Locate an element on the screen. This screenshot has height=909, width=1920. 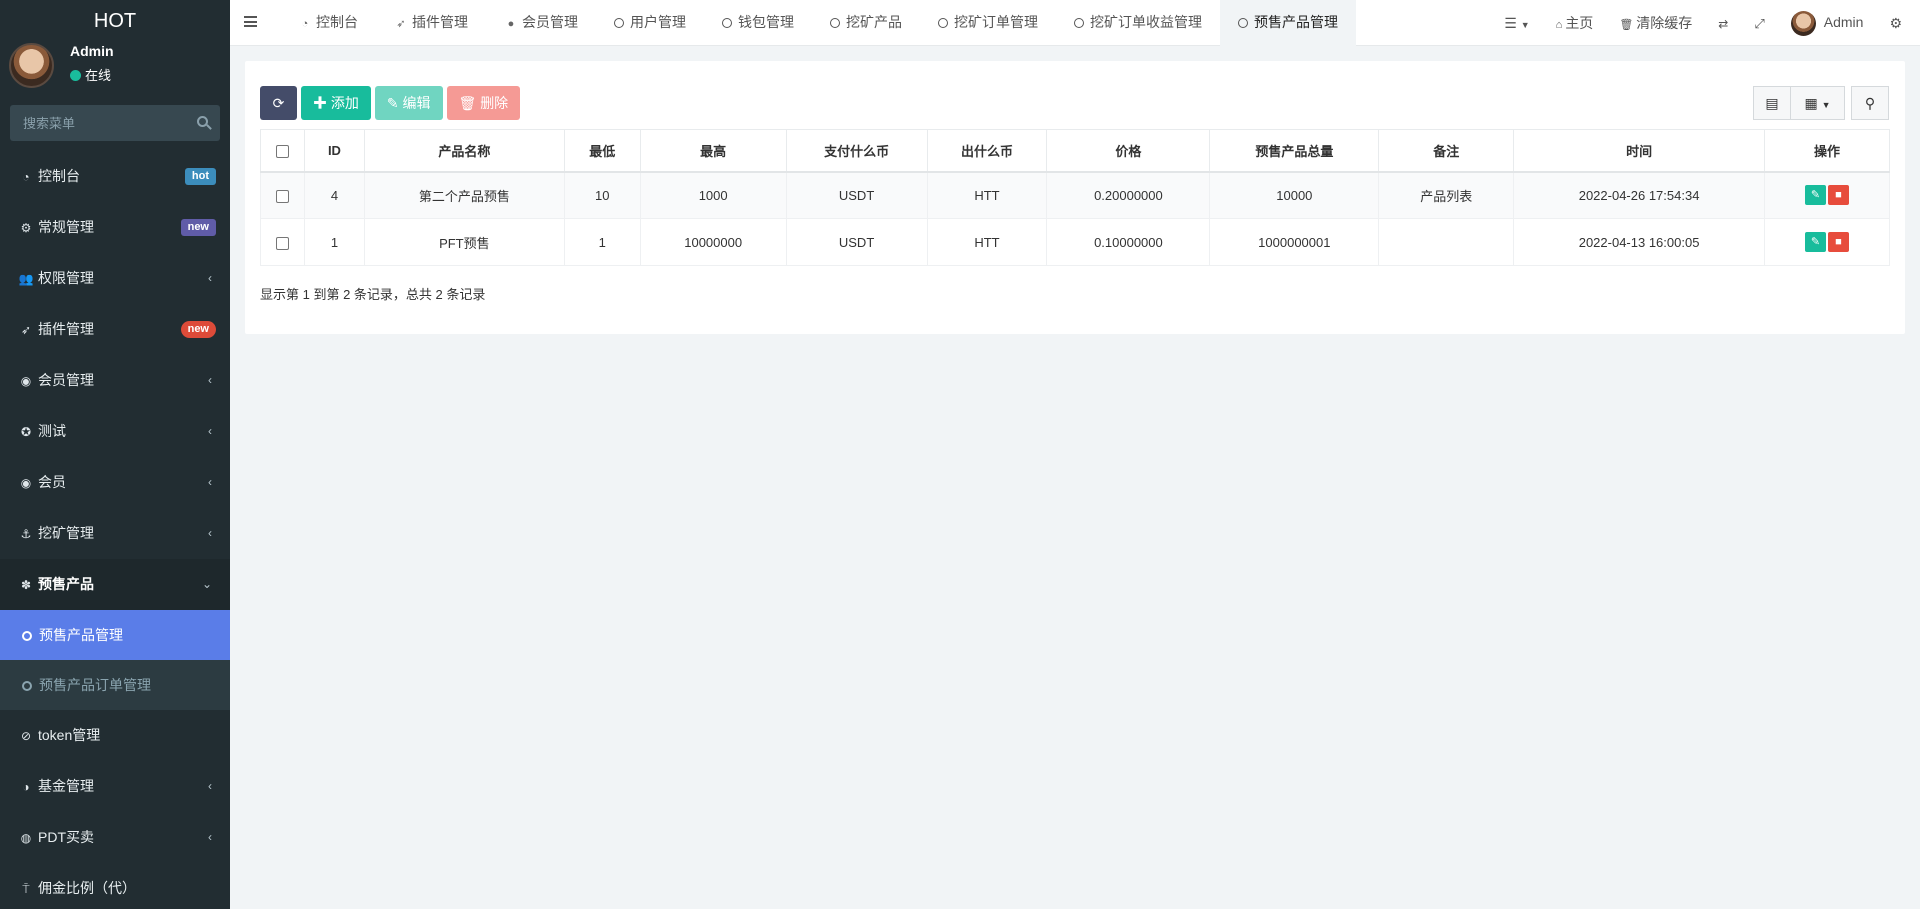
menu-search-input is located at coordinates (115, 123).